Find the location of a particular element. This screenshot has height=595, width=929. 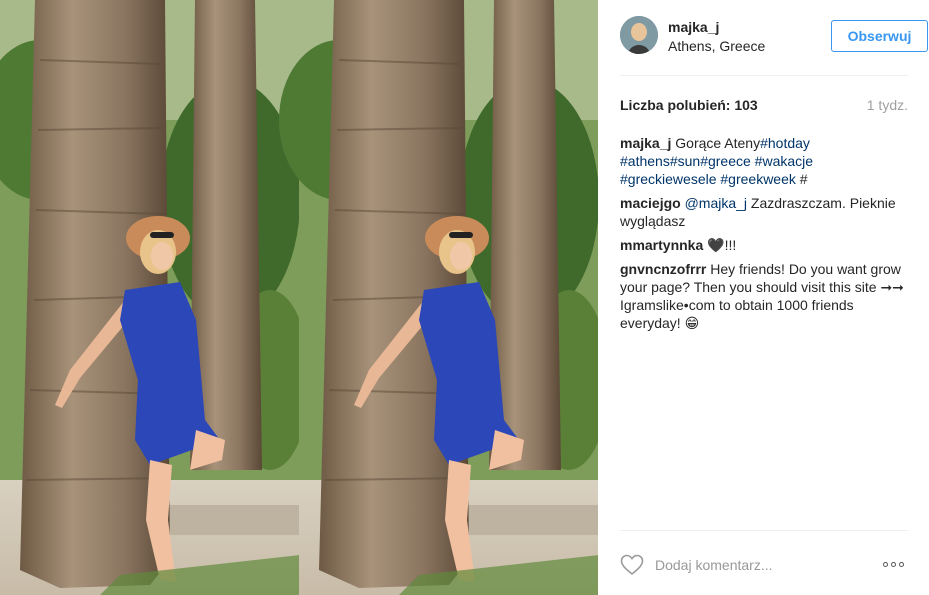

avatar is located at coordinates (639, 35).